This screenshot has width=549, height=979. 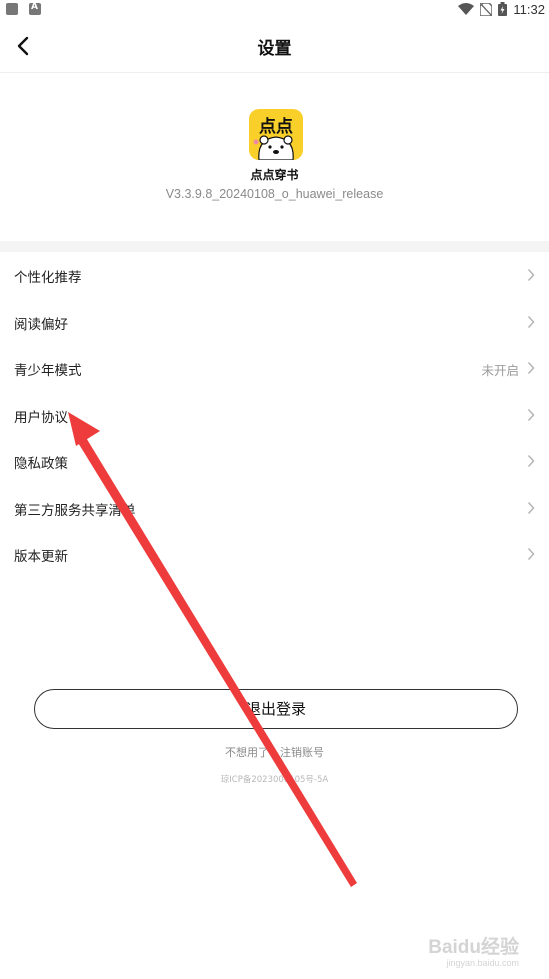 I want to click on menu-item-label: 青少年模式, so click(x=48, y=371).